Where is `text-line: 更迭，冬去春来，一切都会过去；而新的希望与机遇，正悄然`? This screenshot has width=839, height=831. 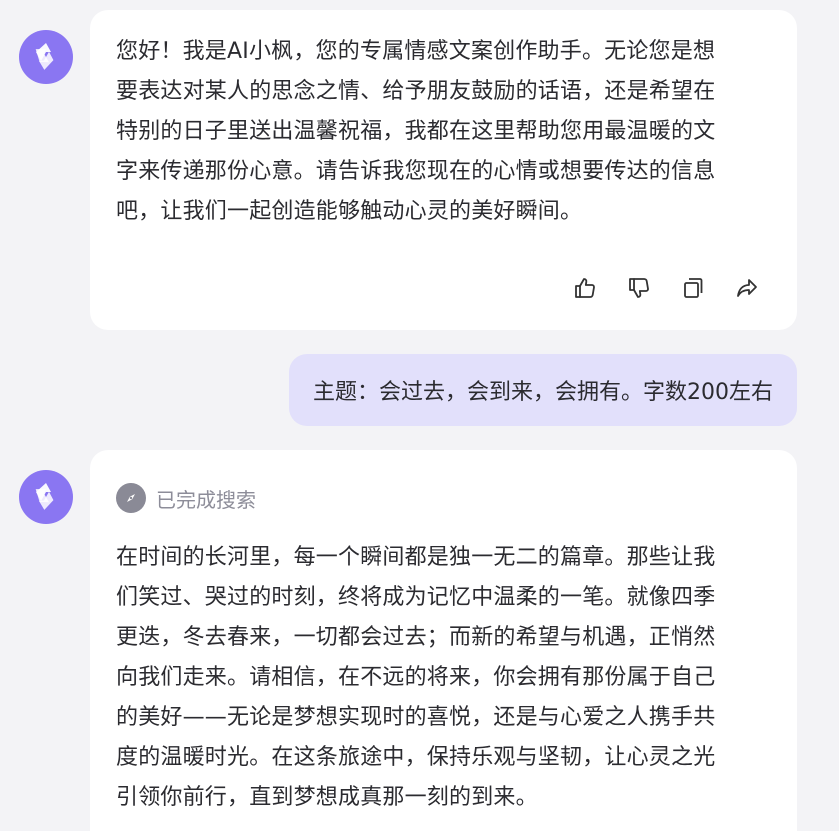
text-line: 更迭，冬去春来，一切都会过去；而新的希望与机遇，正悄然 is located at coordinates (416, 637).